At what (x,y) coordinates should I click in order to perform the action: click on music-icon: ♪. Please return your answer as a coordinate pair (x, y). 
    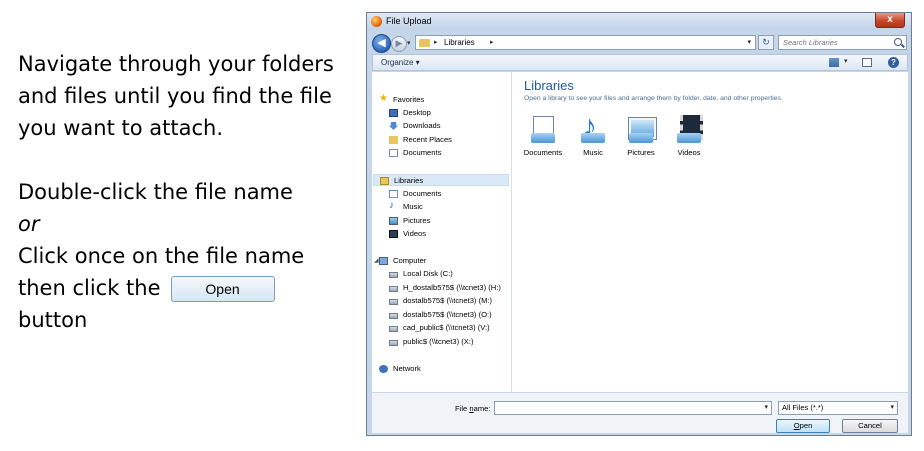
    Looking at the image, I should click on (391, 205).